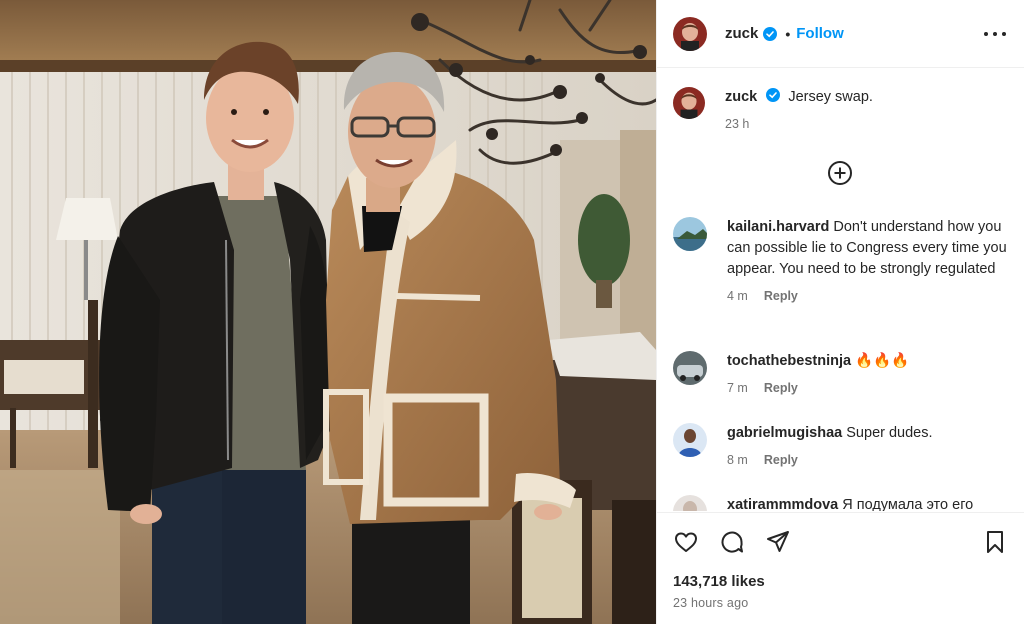 This screenshot has height=624, width=1024. What do you see at coordinates (686, 542) in the screenshot?
I see `heart-icon` at bounding box center [686, 542].